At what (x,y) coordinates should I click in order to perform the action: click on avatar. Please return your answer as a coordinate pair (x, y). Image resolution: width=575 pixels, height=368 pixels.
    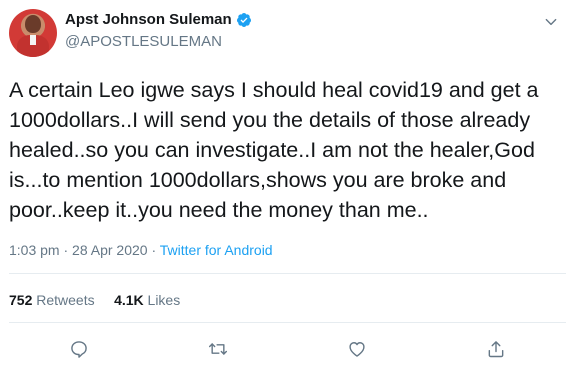
    Looking at the image, I should click on (33, 33).